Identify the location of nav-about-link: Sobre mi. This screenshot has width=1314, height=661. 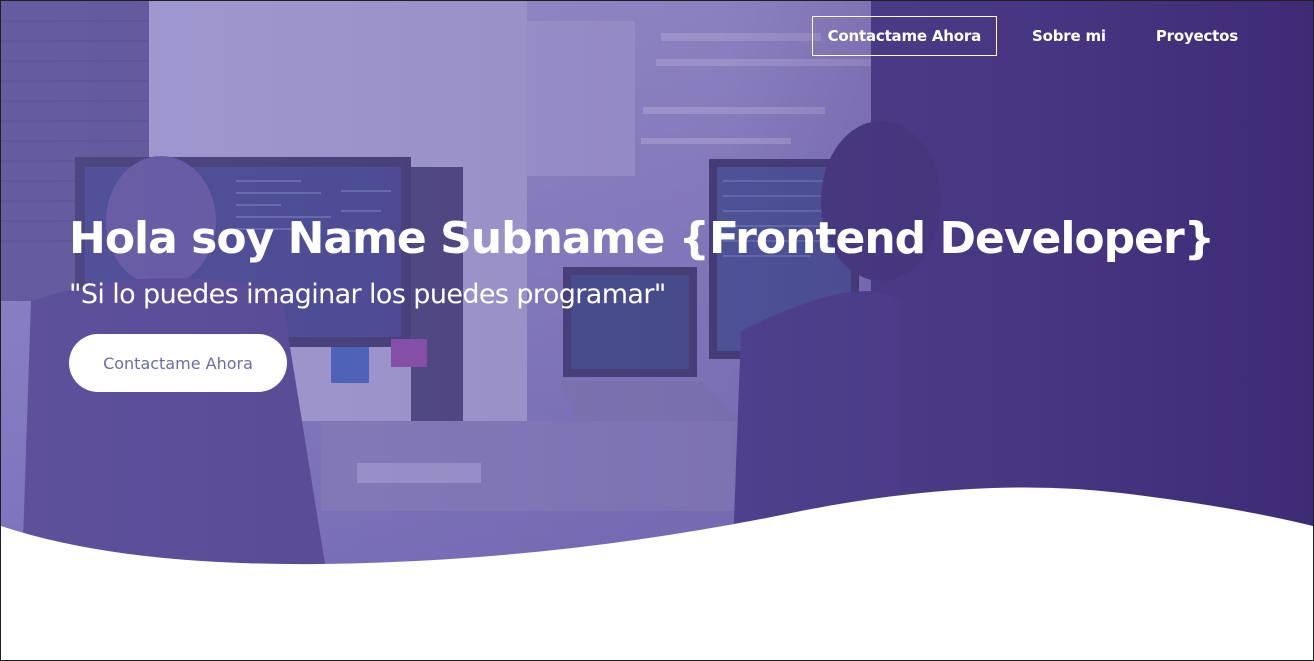
(1069, 36).